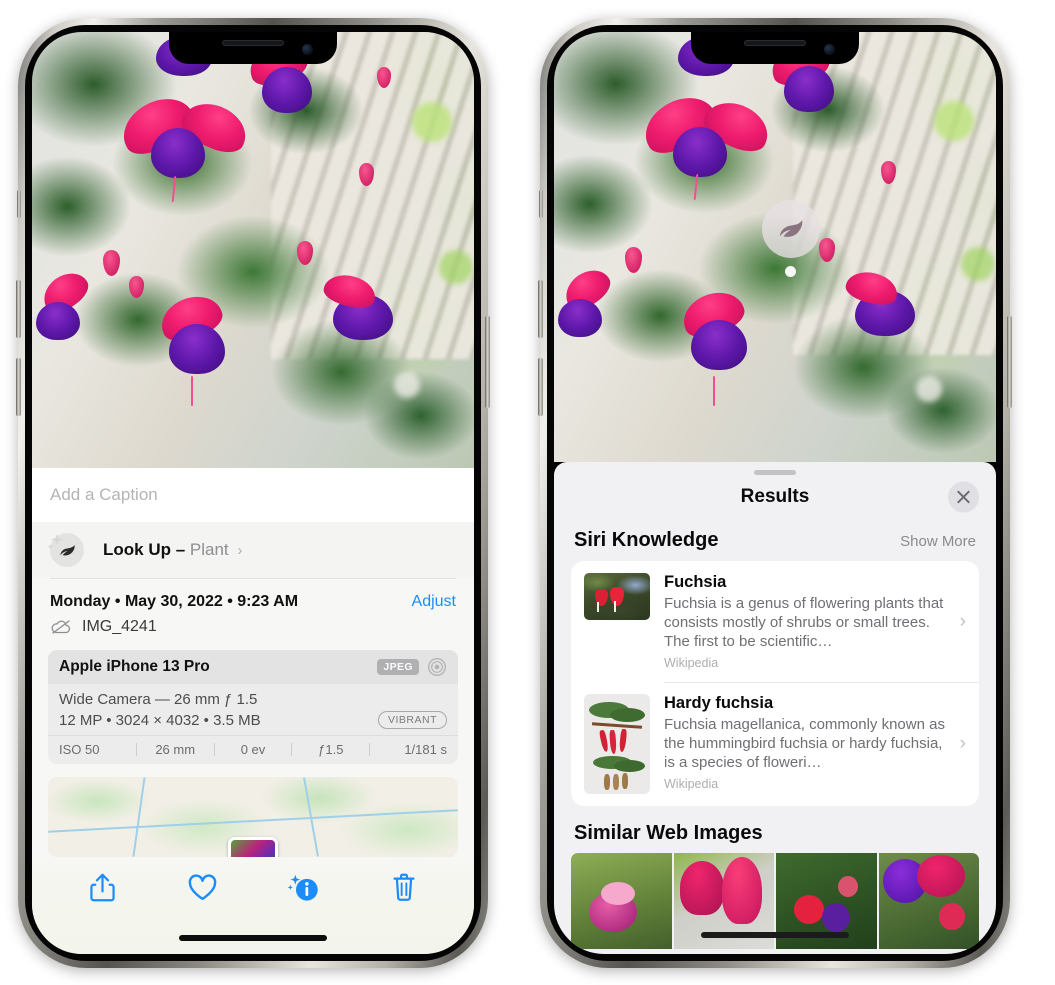 The image size is (1055, 985). I want to click on lens-line: Wide Camera — 26 mm ƒ 1.5, so click(158, 699).